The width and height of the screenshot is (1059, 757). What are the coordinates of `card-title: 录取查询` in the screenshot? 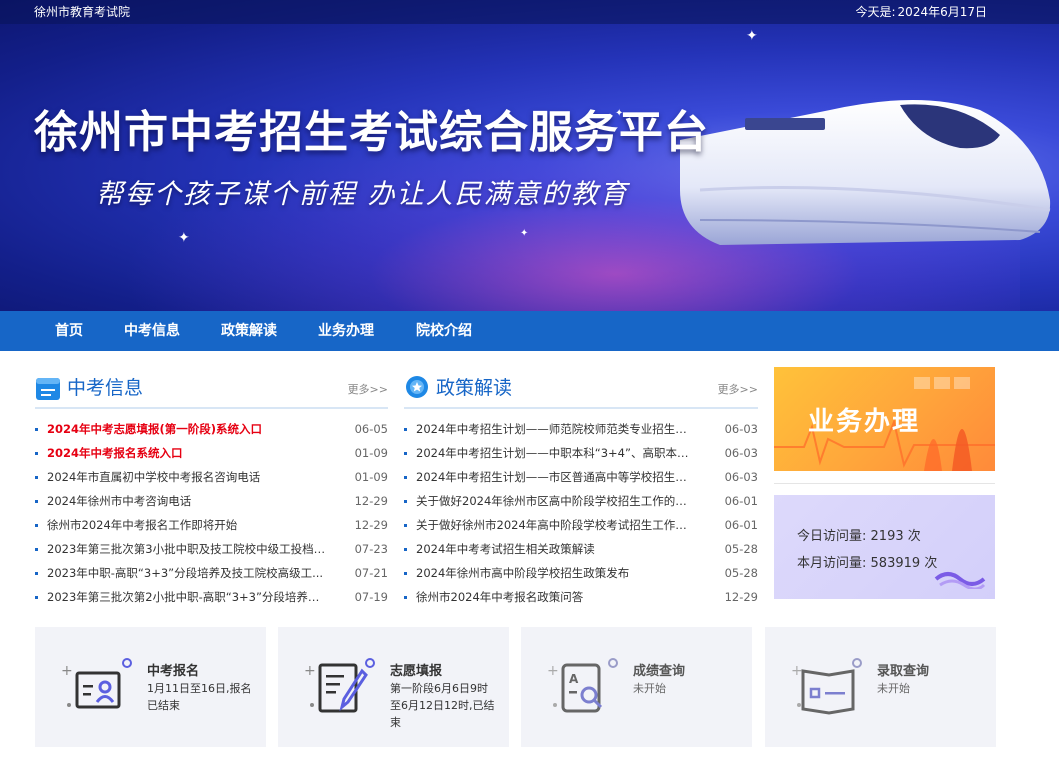 It's located at (903, 671).